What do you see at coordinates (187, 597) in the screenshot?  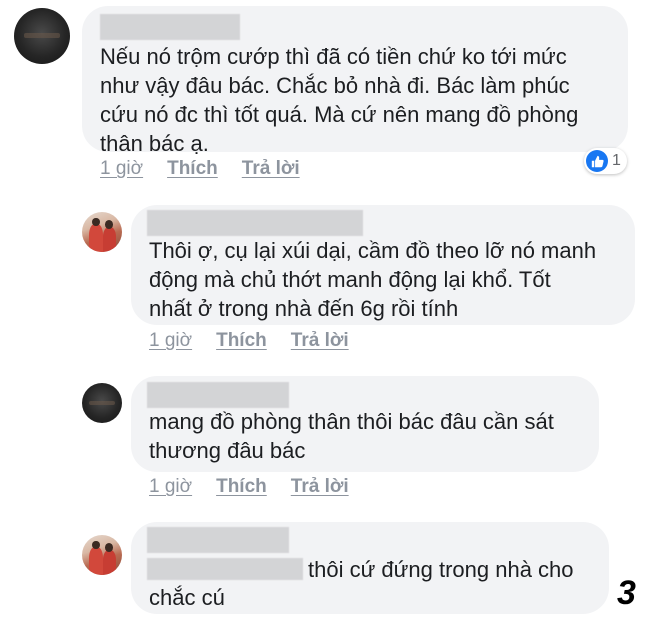 I see `comment-text-line: chắc cú` at bounding box center [187, 597].